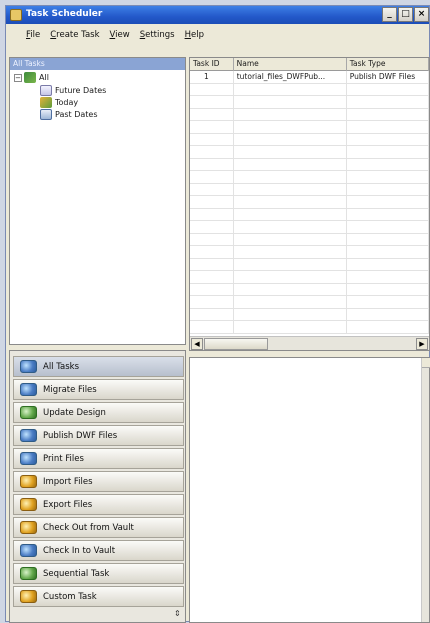 This screenshot has height=623, width=430. What do you see at coordinates (120, 35) in the screenshot?
I see `menu-view: View` at bounding box center [120, 35].